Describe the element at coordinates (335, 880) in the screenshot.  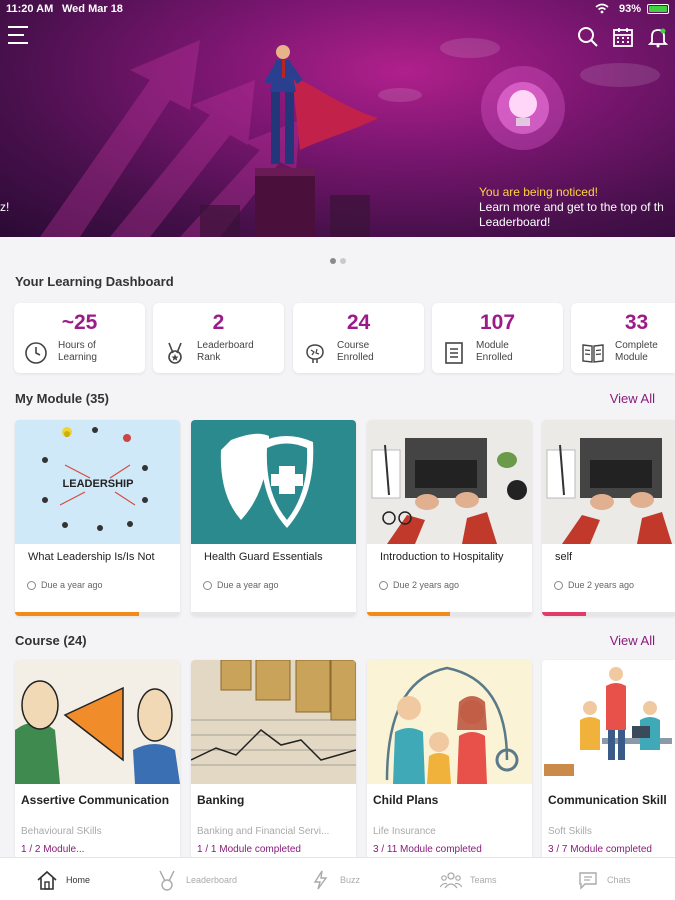
I see `nav-buzz: Buzz` at that location.